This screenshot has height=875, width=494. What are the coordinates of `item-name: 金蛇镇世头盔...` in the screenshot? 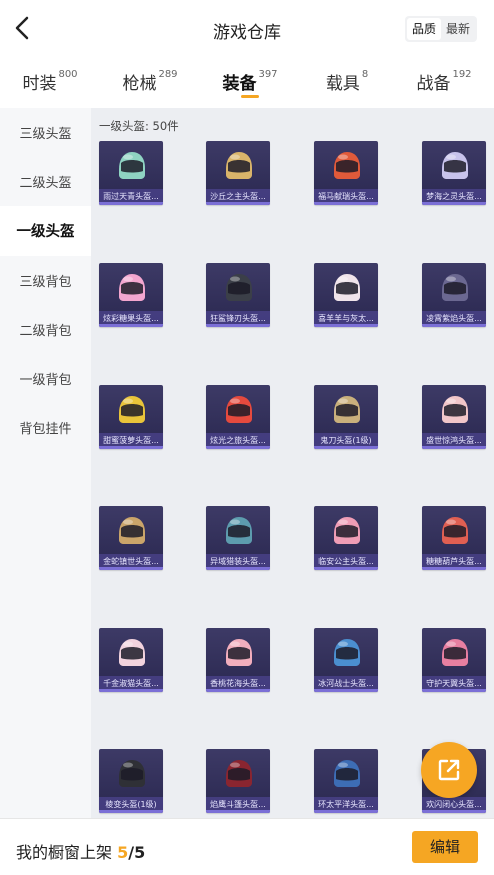 It's located at (131, 562).